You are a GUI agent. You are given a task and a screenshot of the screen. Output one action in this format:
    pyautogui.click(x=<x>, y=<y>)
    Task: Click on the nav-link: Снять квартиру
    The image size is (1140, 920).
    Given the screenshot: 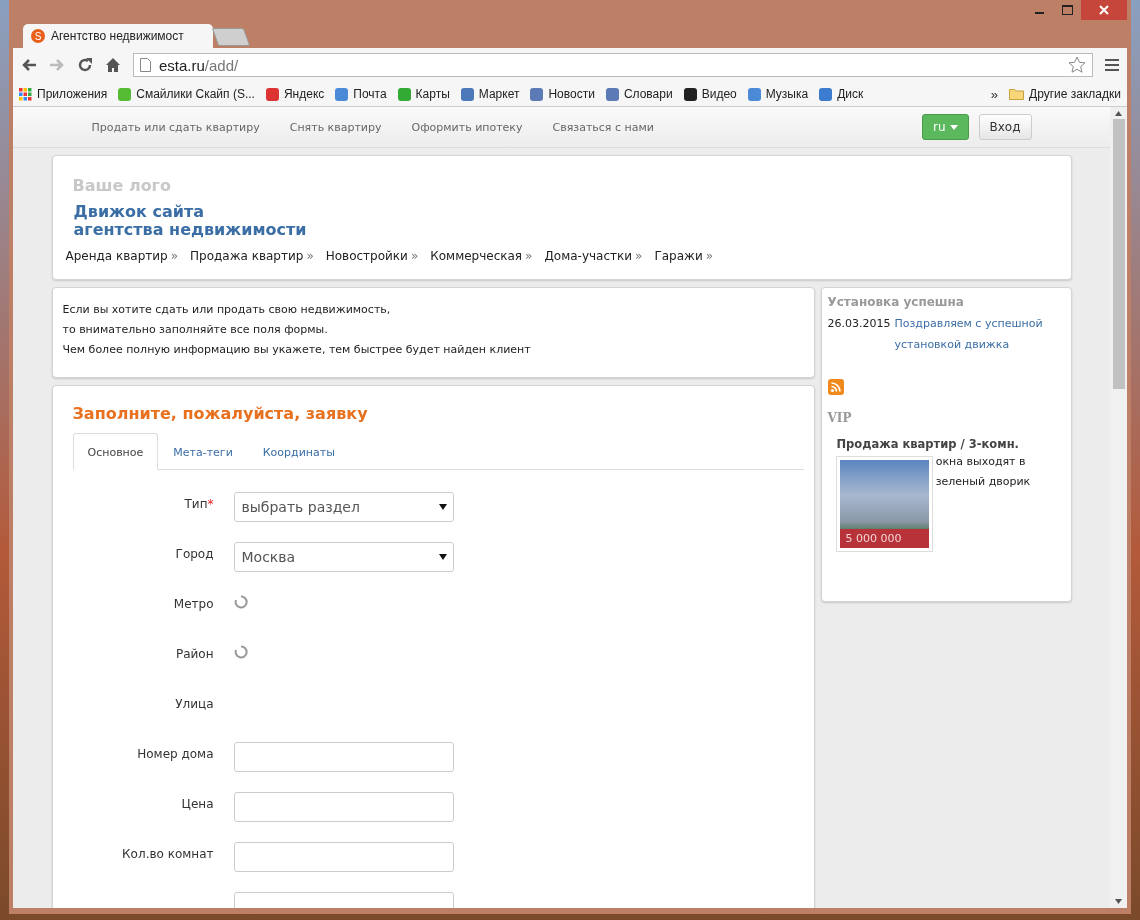 What is the action you would take?
    pyautogui.click(x=335, y=127)
    